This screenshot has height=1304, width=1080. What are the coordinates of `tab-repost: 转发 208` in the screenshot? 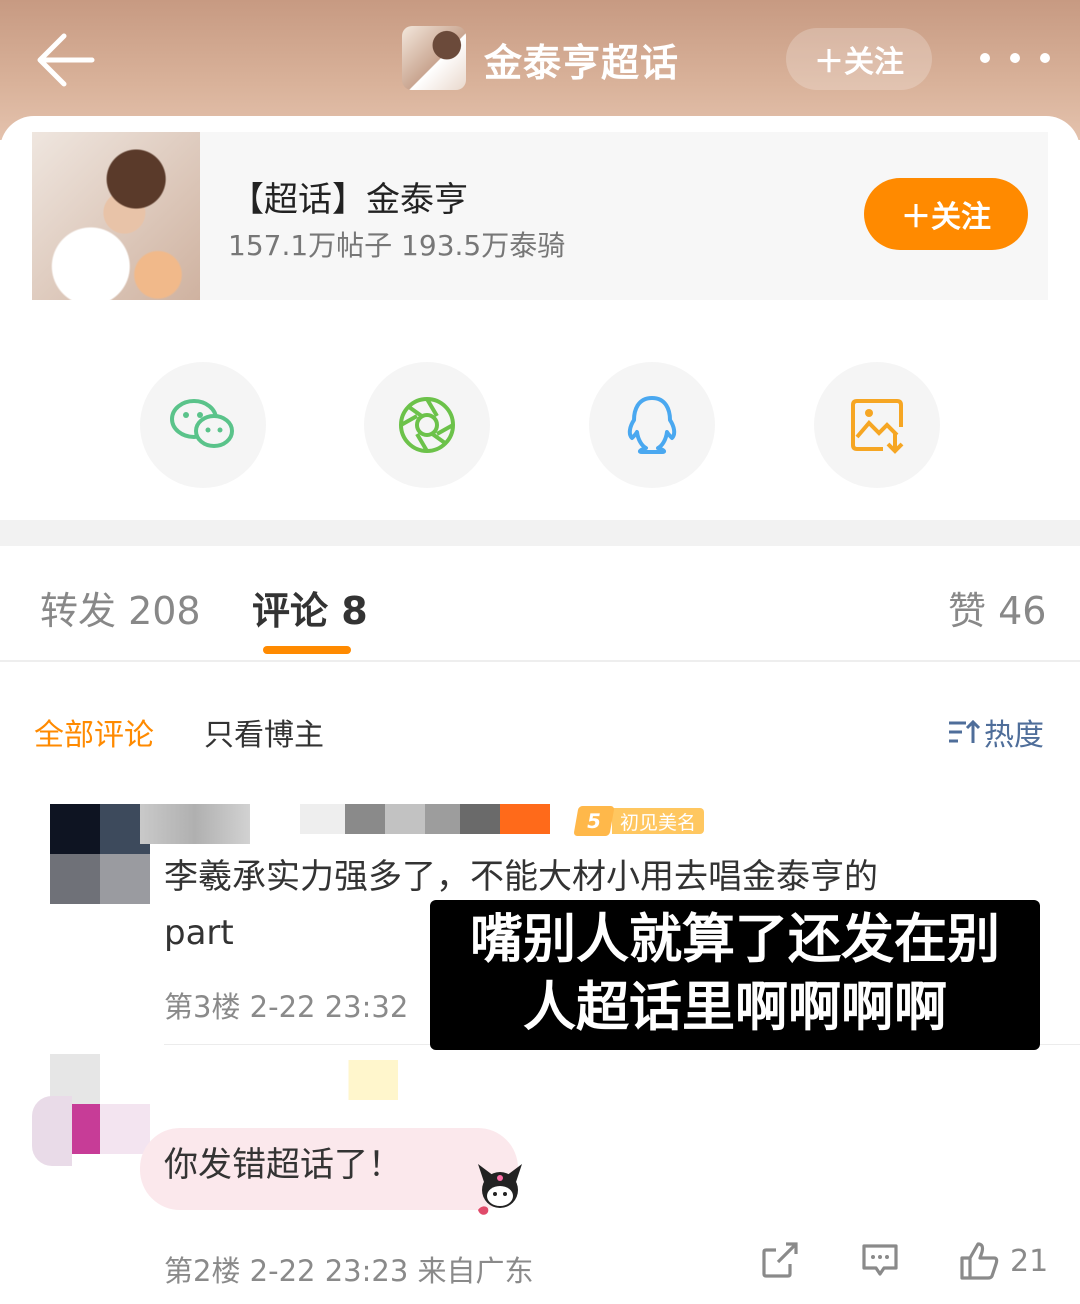 It's located at (120, 607).